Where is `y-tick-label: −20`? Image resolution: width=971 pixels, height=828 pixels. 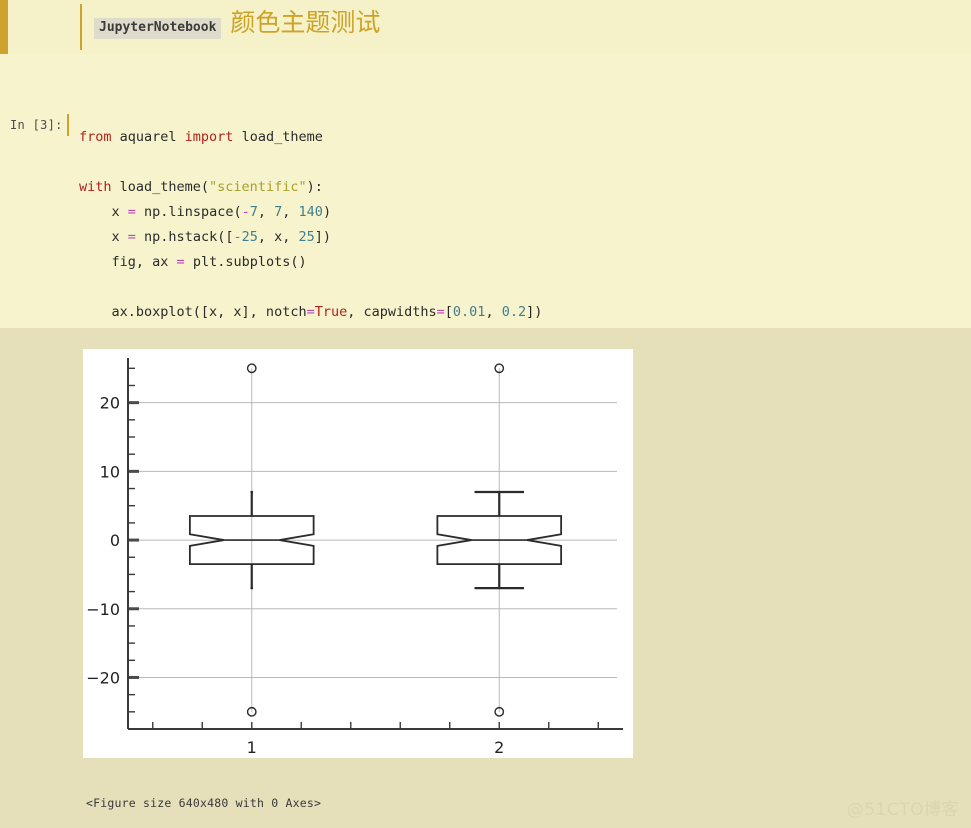 y-tick-label: −20 is located at coordinates (103, 677).